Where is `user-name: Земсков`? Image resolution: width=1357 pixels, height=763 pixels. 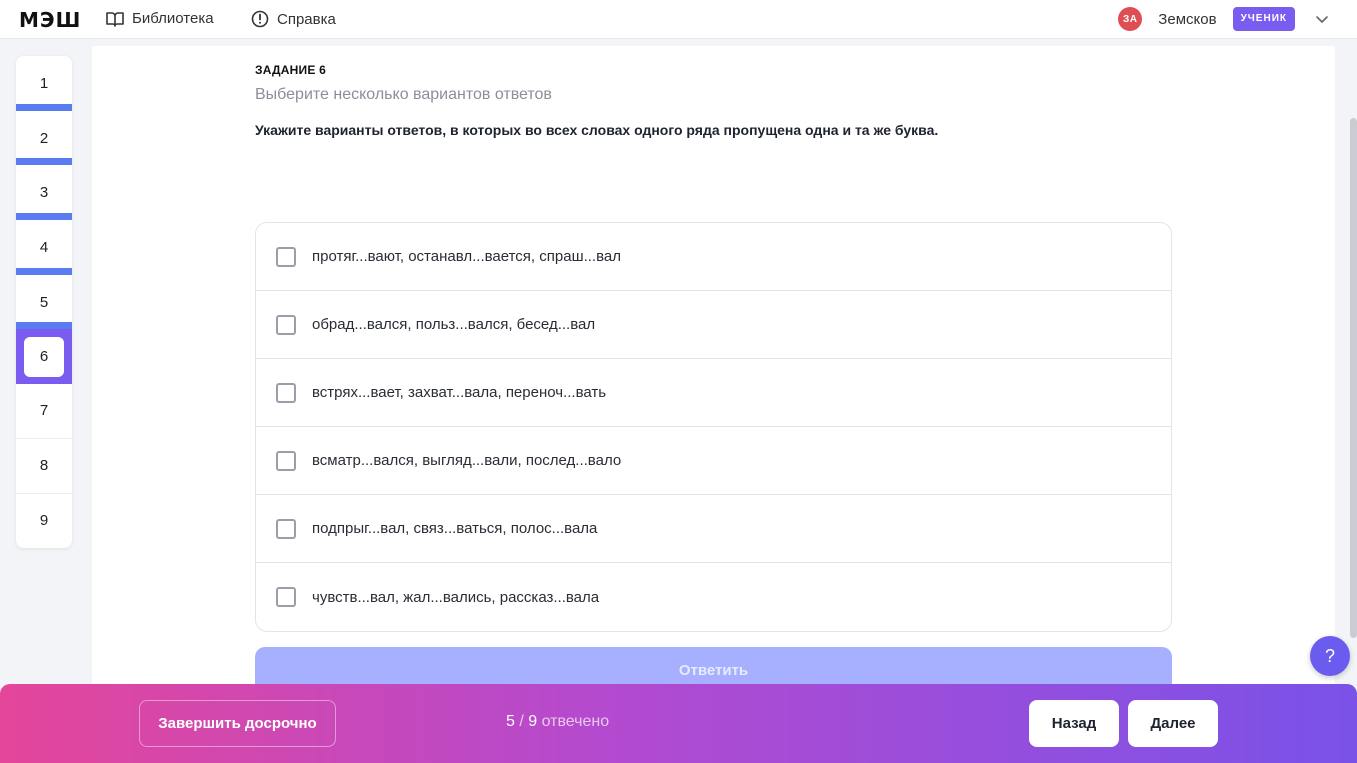
user-name: Земсков is located at coordinates (1187, 19).